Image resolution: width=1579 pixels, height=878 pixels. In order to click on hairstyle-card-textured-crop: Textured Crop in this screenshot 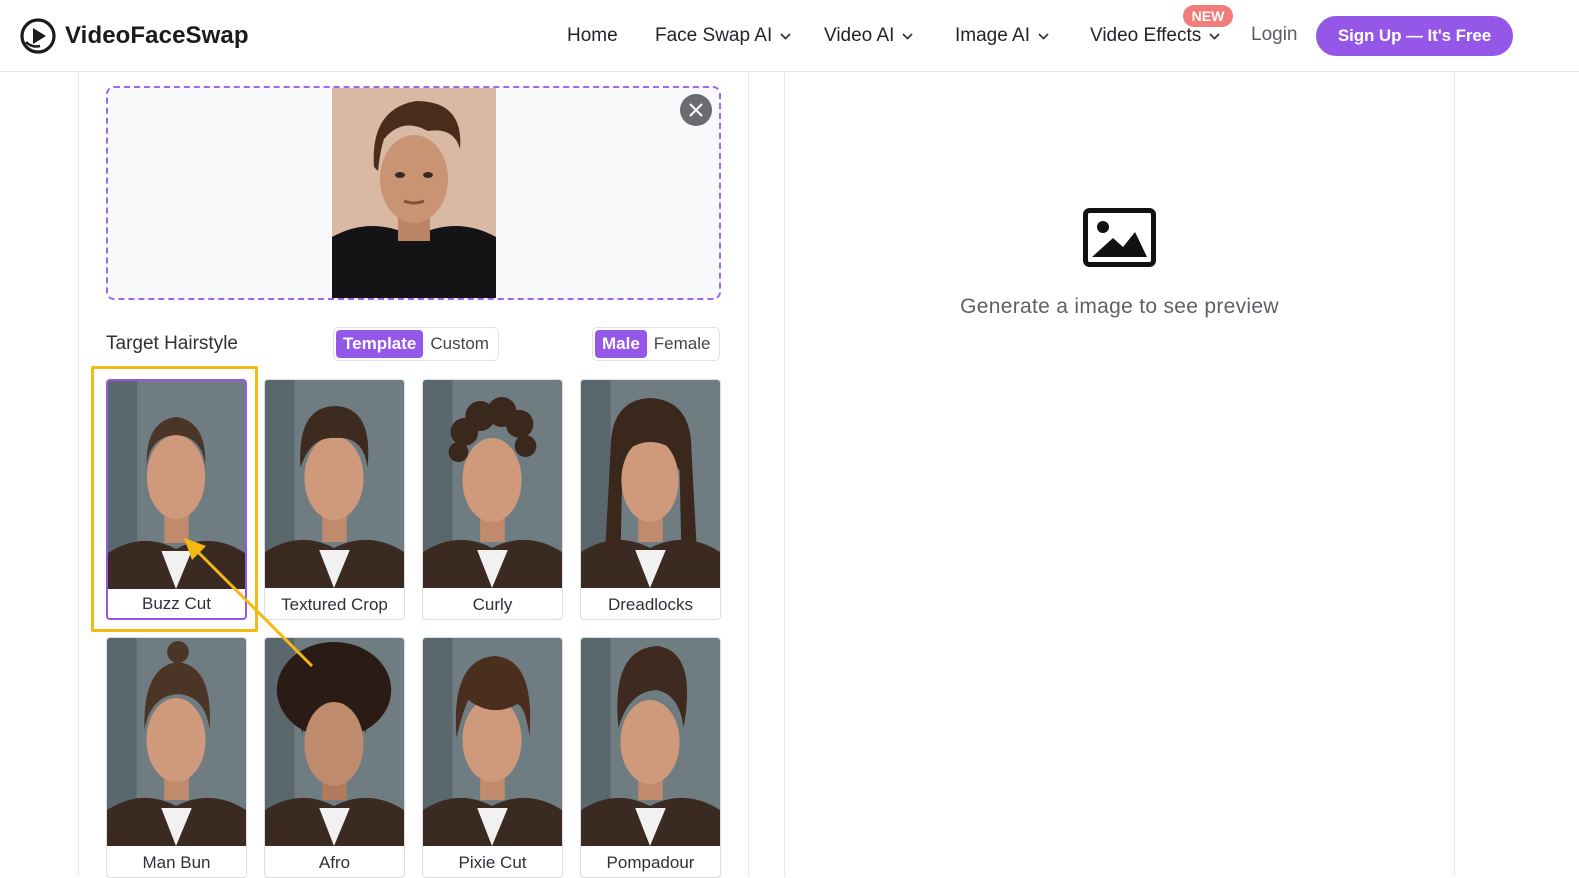, I will do `click(334, 499)`.